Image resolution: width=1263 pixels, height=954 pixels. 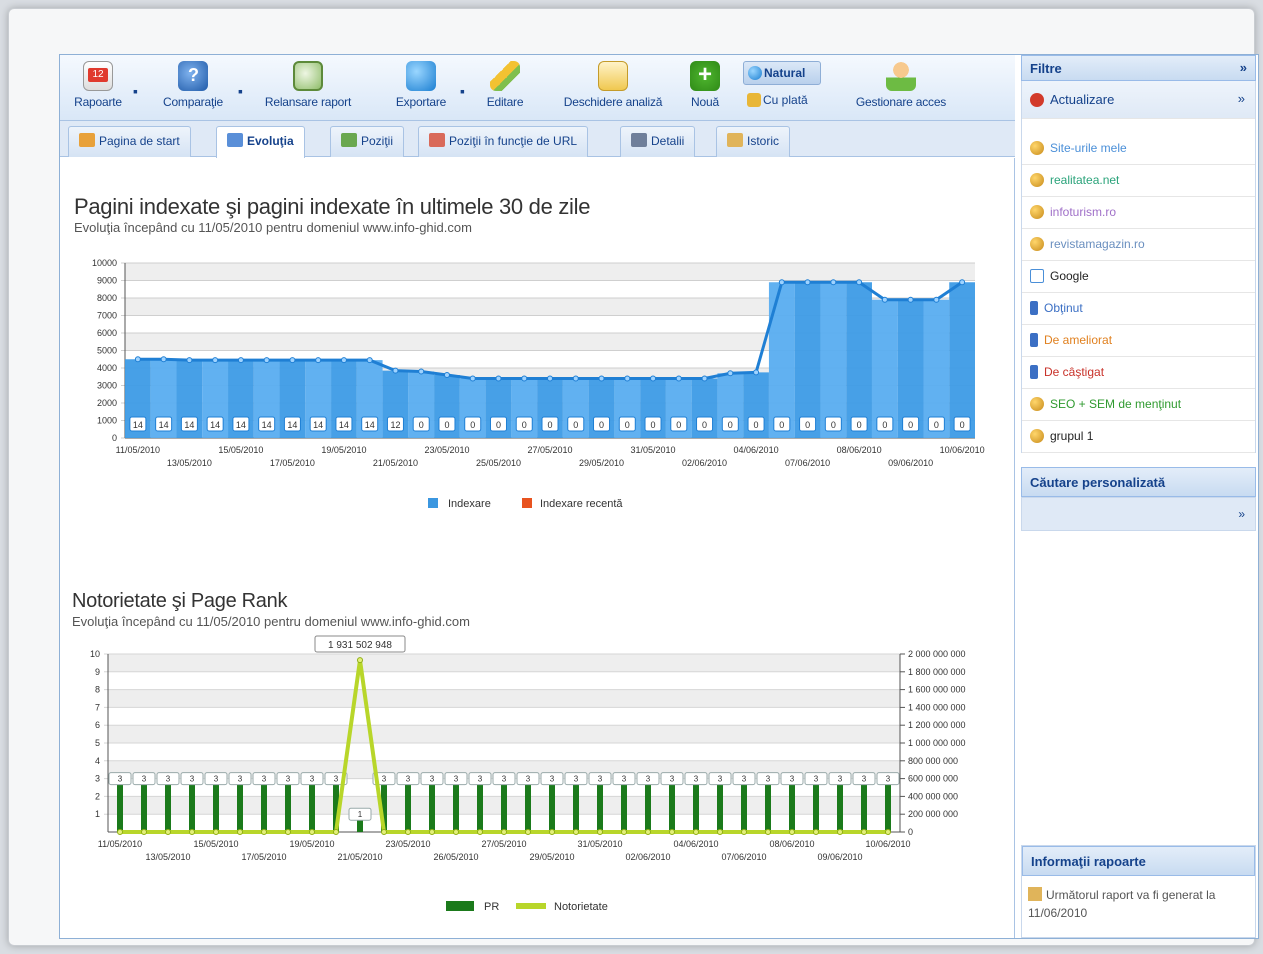 What do you see at coordinates (1085, 180) in the screenshot?
I see `filter-item-label: realitatea.net` at bounding box center [1085, 180].